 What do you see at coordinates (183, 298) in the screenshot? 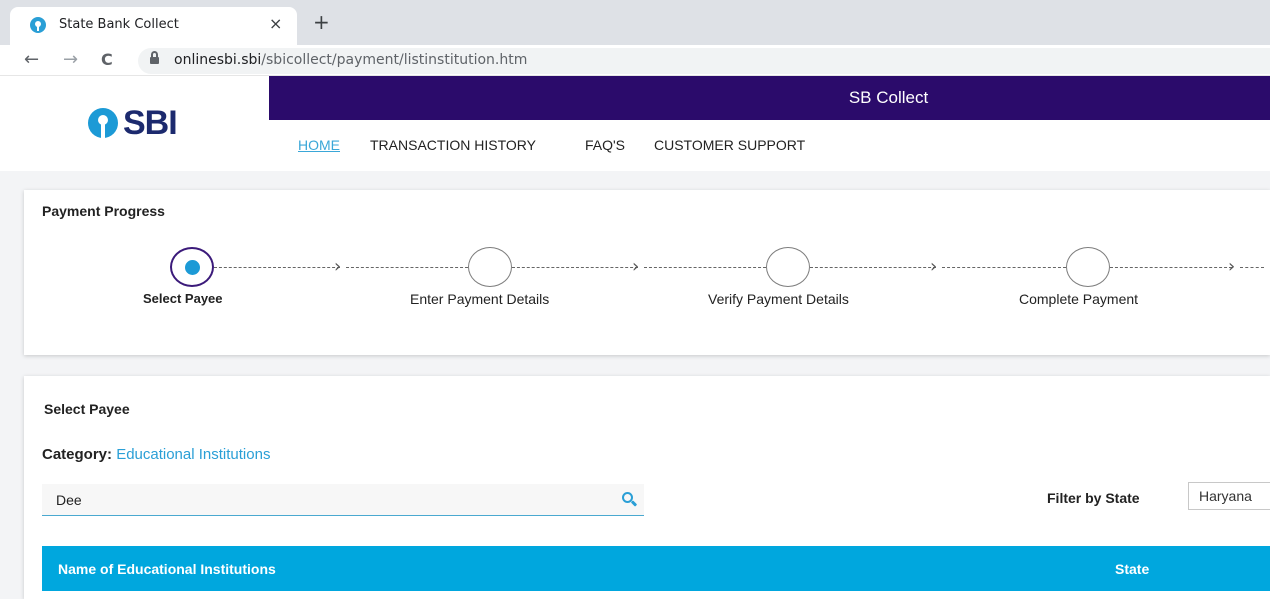
I see `step-1-label: Select Payee` at bounding box center [183, 298].